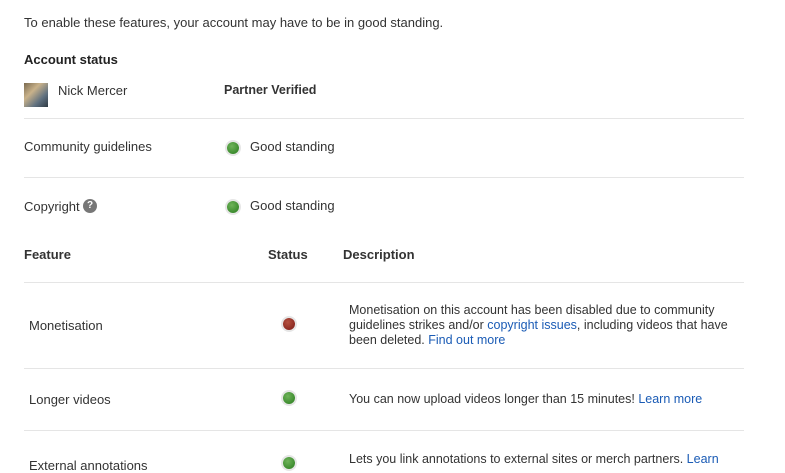 This screenshot has height=473, width=785. What do you see at coordinates (52, 206) in the screenshot?
I see `copyright-label: Copyright` at bounding box center [52, 206].